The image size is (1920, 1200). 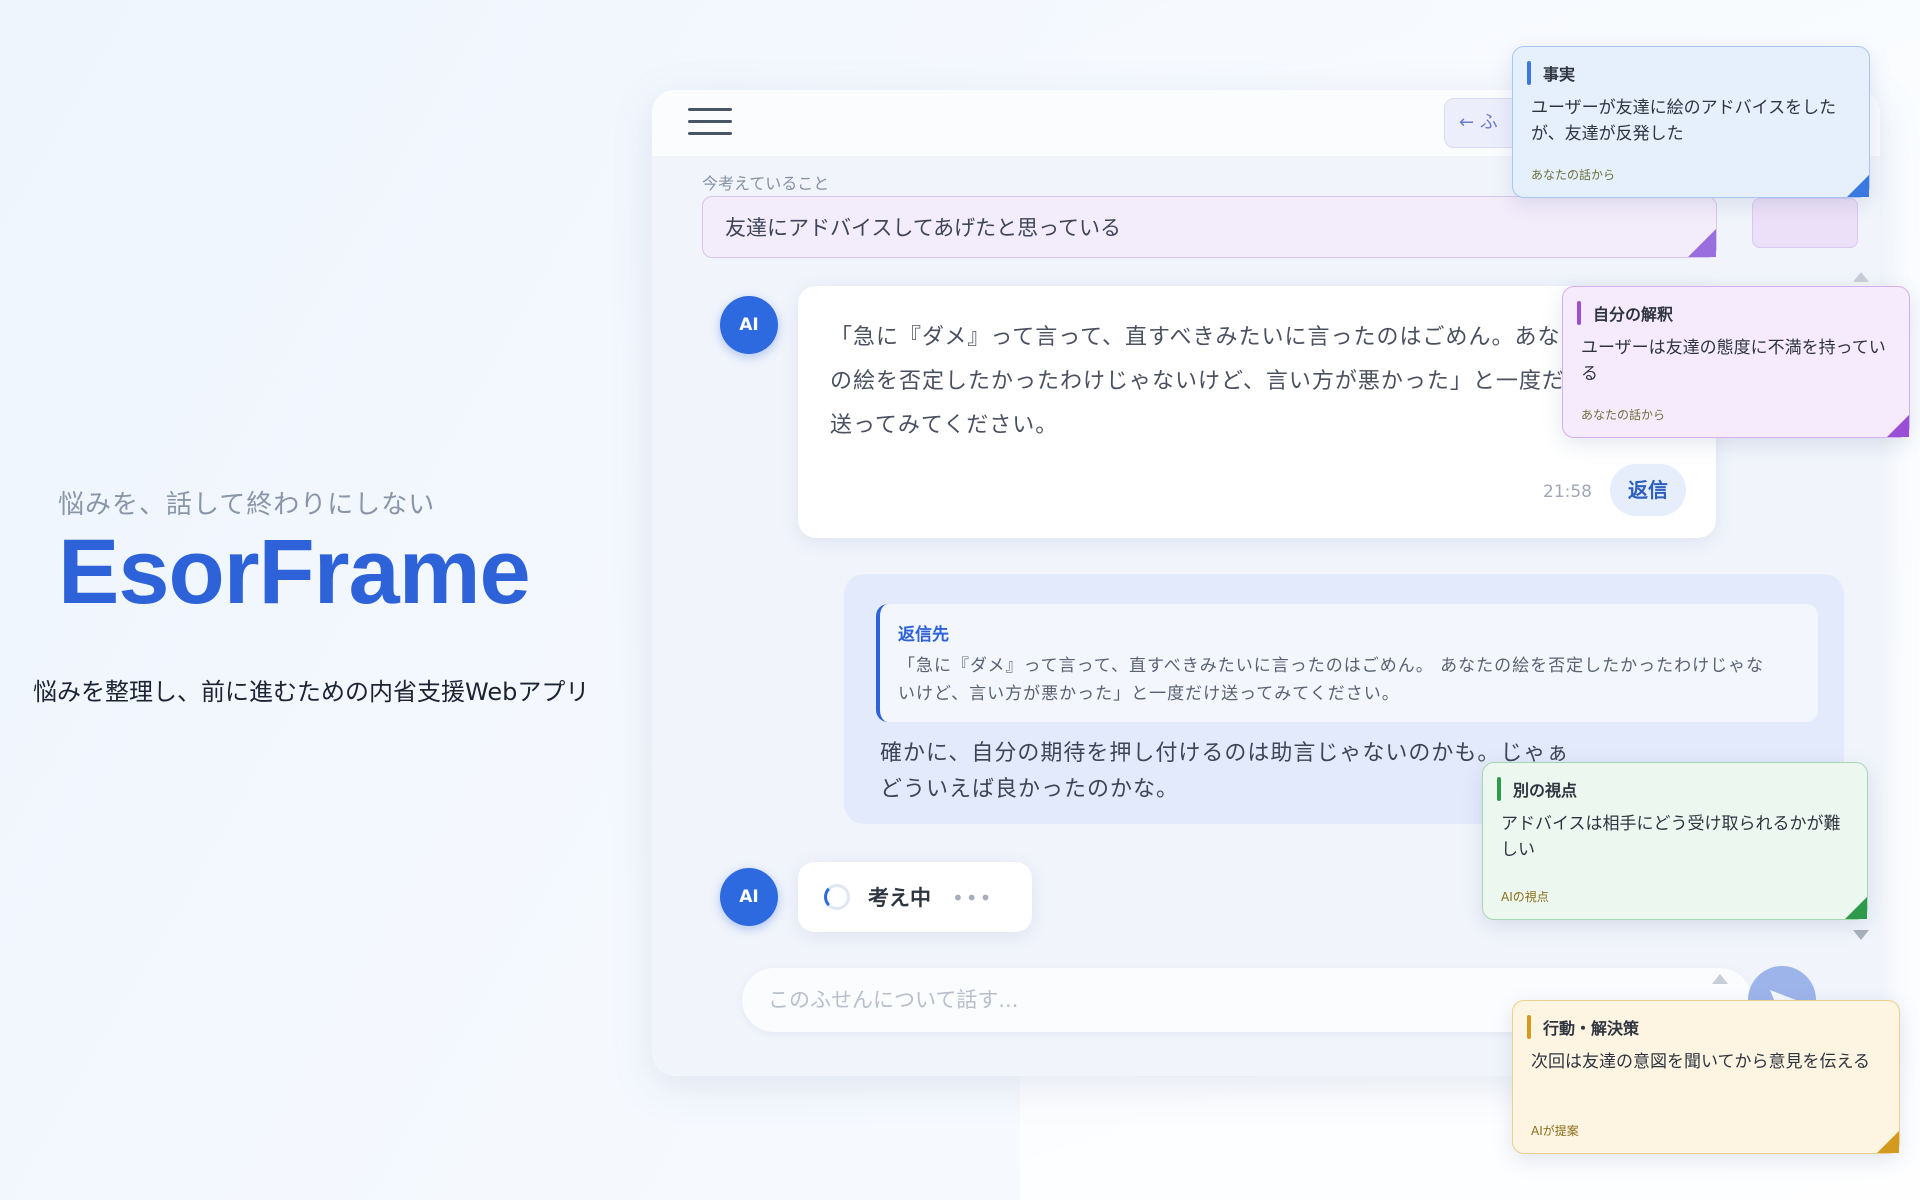 I want to click on brand-logo-text: EsorFrame, so click(x=294, y=572).